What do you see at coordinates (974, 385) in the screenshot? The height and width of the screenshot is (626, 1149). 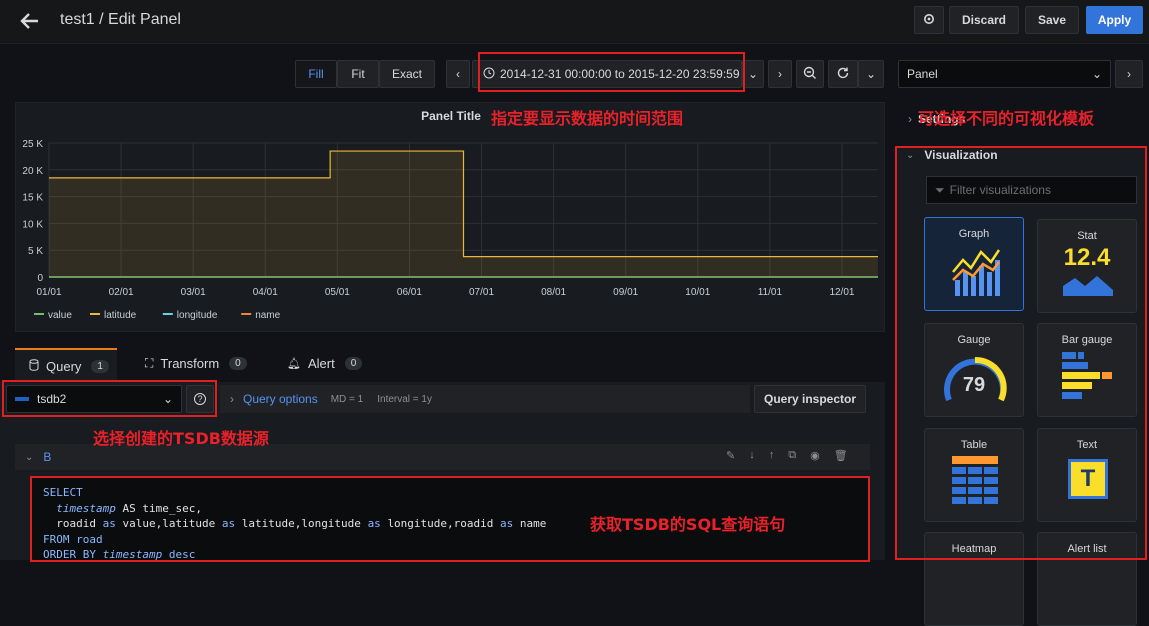 I see `gauge-viz-value: 79` at bounding box center [974, 385].